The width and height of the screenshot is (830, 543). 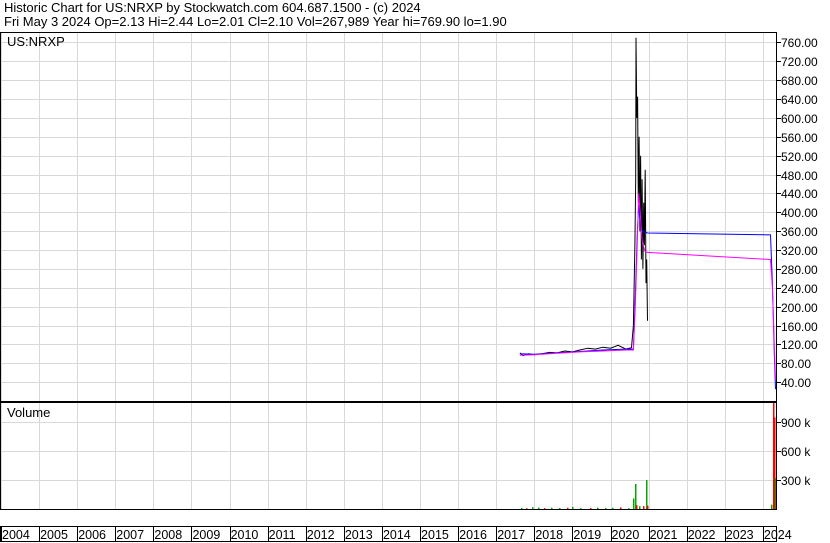 What do you see at coordinates (389, 451) in the screenshot?
I see `volume-grid` at bounding box center [389, 451].